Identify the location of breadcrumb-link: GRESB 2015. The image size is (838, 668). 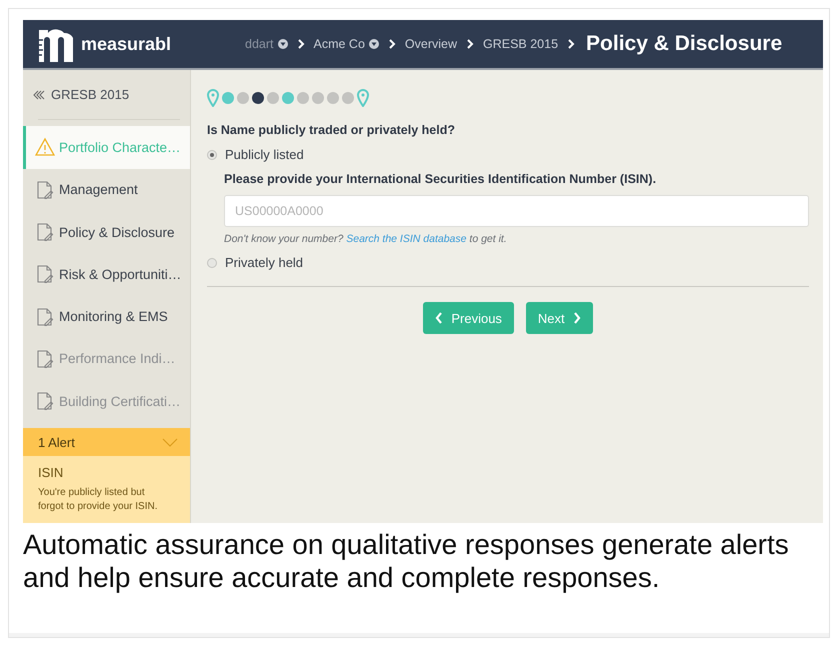
(520, 44).